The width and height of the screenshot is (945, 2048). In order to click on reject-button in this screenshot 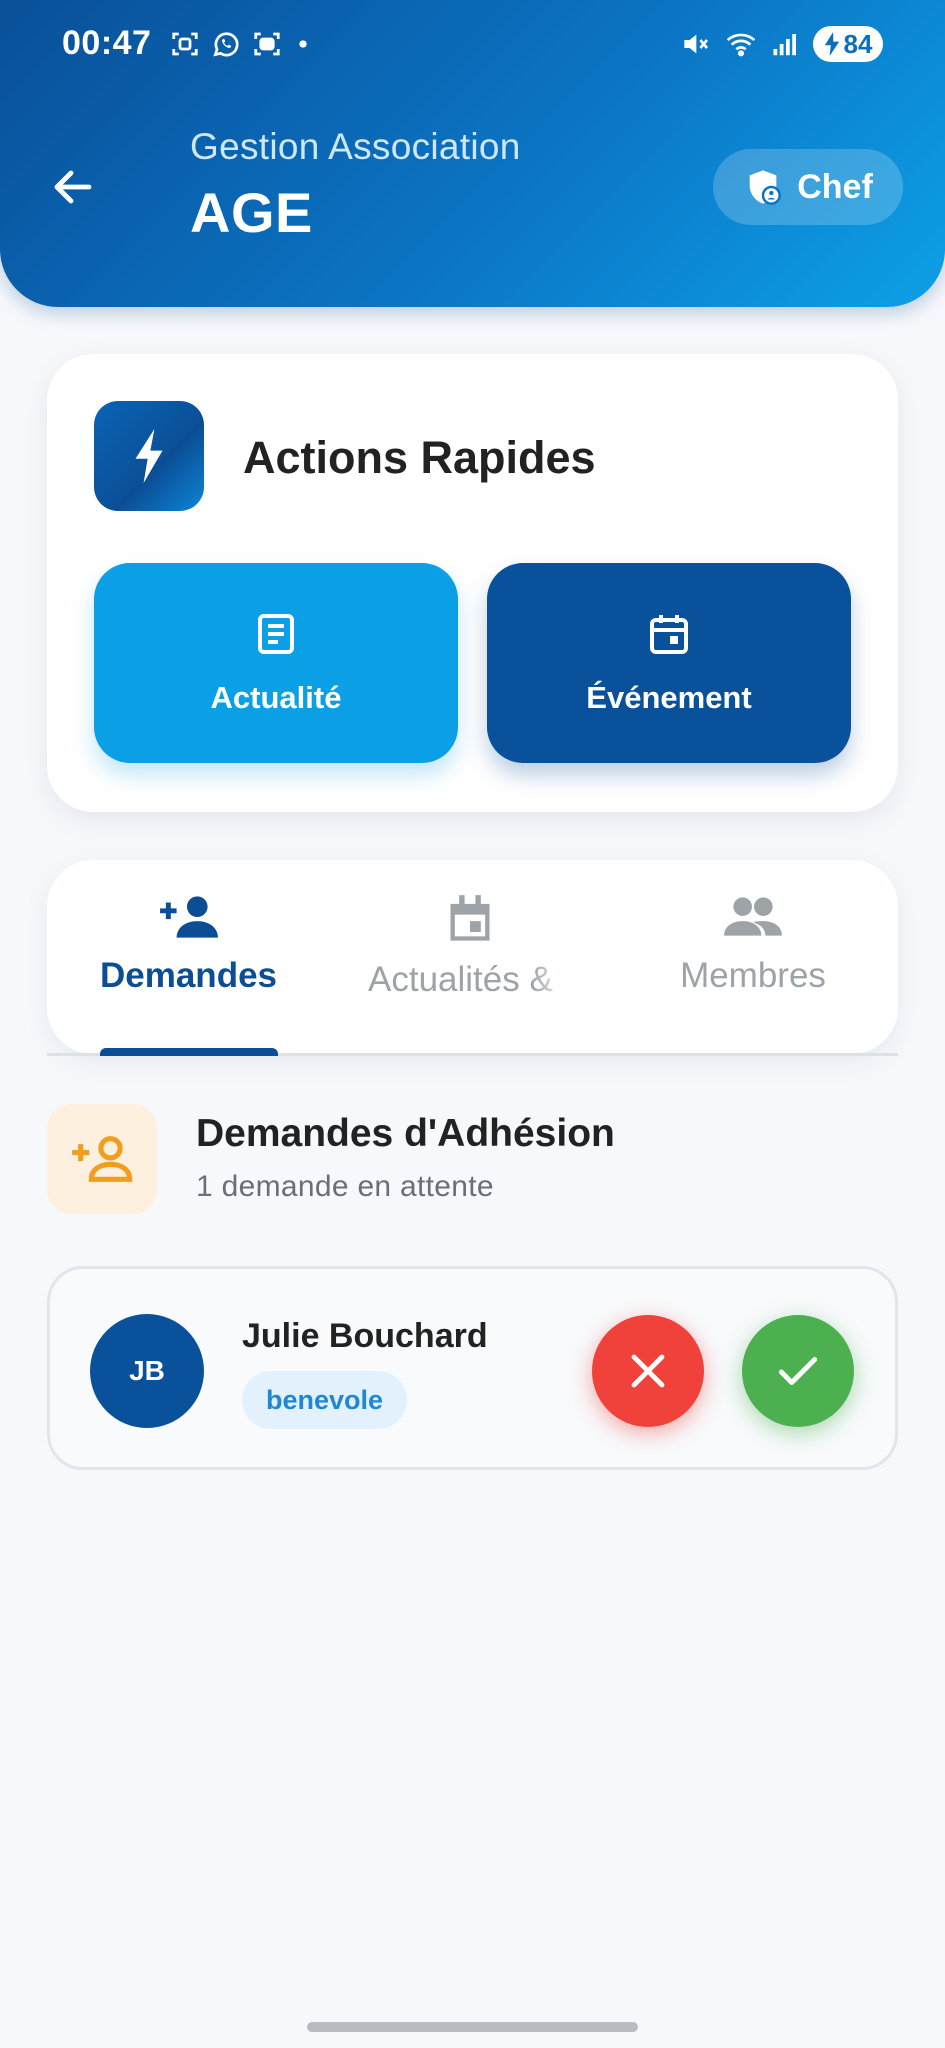, I will do `click(648, 1371)`.